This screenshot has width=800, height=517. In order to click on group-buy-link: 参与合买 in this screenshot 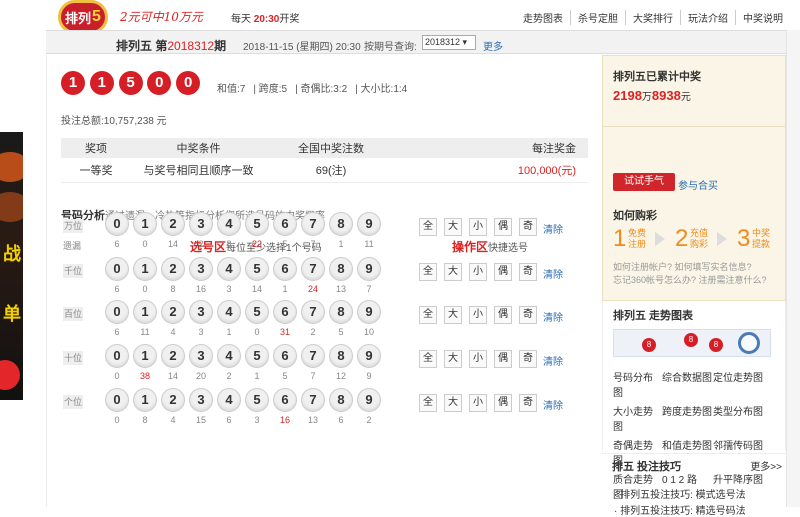, I will do `click(698, 184)`.